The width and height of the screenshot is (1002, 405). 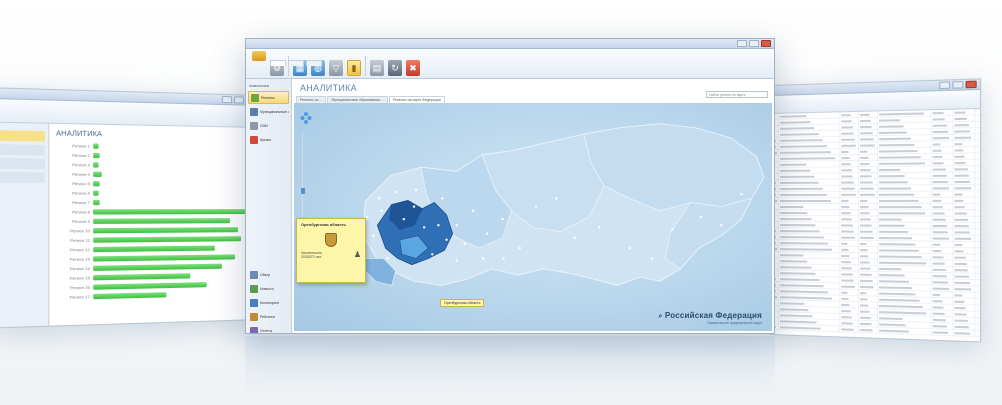 I want to click on filter-button: ▽, so click(x=336, y=68).